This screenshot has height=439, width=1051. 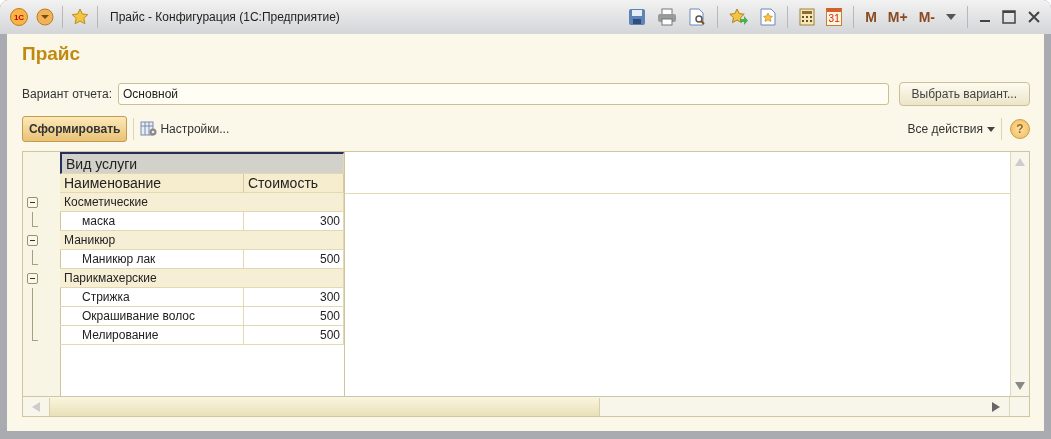 What do you see at coordinates (45, 17) in the screenshot?
I see `dropdown-icon` at bounding box center [45, 17].